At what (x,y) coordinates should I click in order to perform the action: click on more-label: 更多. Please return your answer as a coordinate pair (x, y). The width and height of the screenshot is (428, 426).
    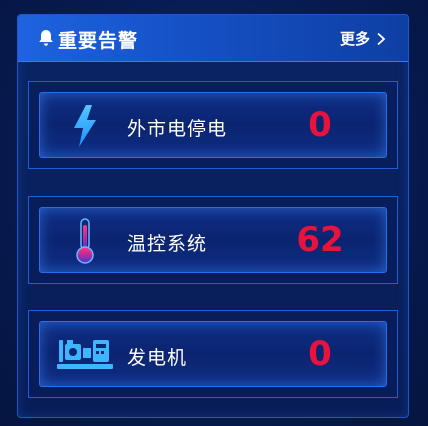
    Looking at the image, I should click on (354, 39).